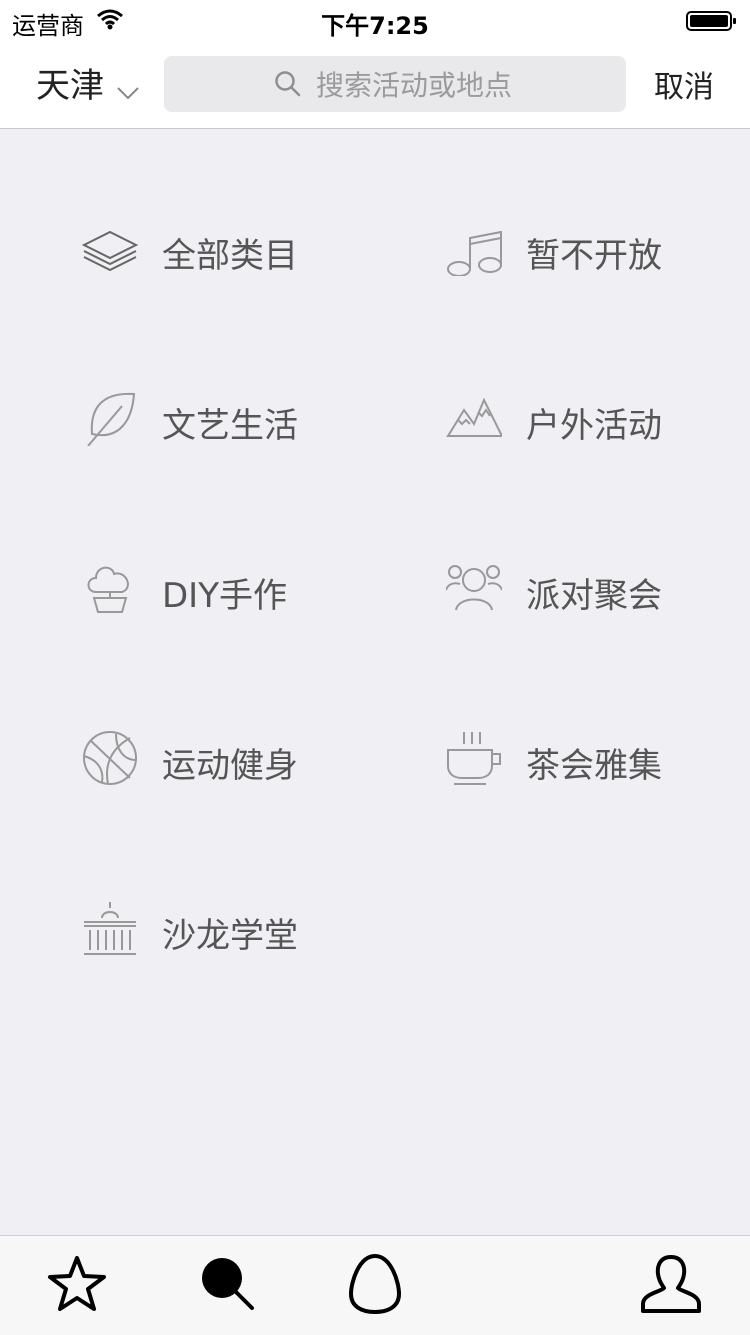 Image resolution: width=750 pixels, height=1335 pixels. Describe the element at coordinates (375, 26) in the screenshot. I see `status-time: 下午7:25` at that location.